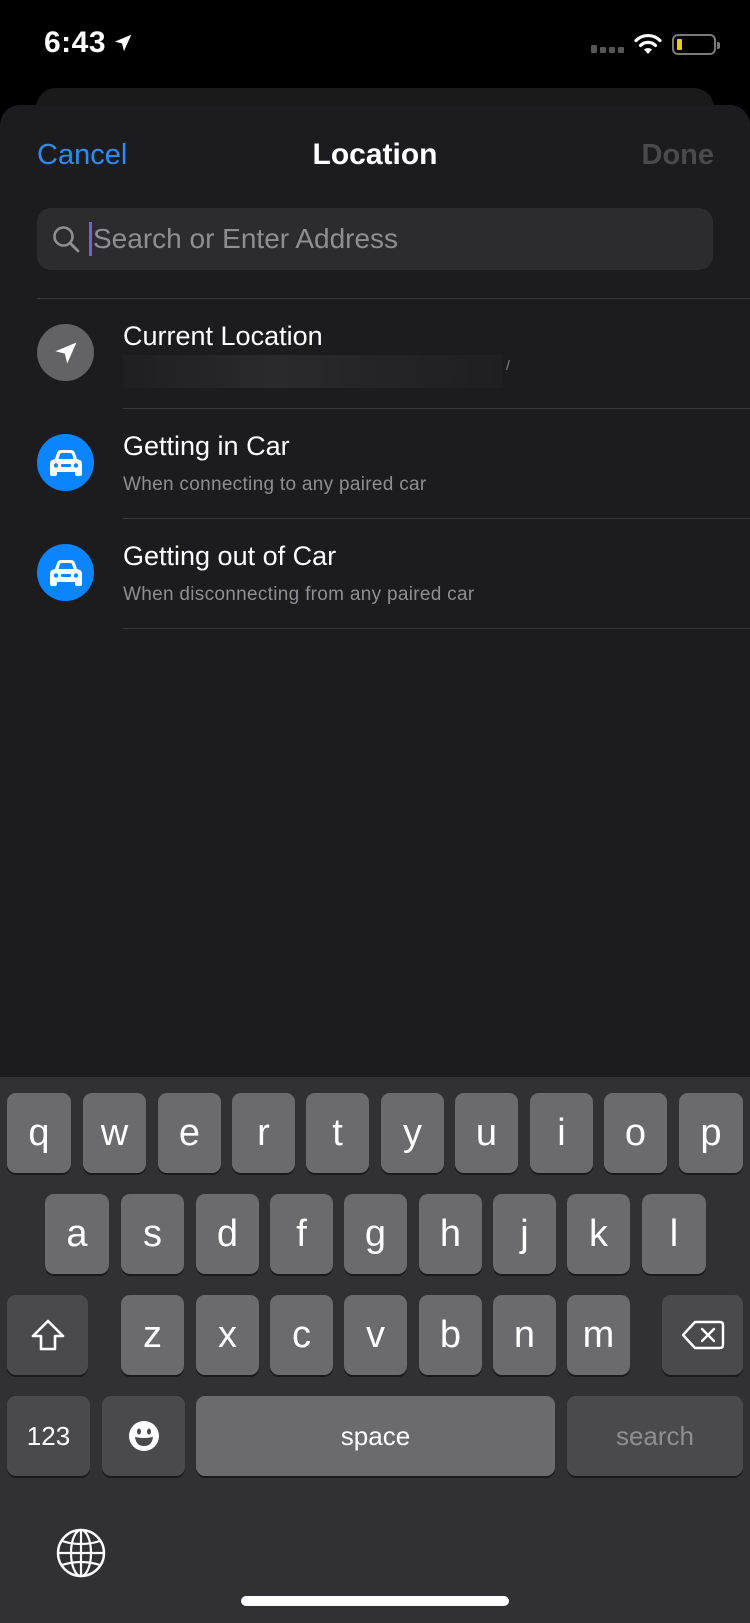 The width and height of the screenshot is (750, 1623). Describe the element at coordinates (227, 1234) in the screenshot. I see `key-d: d` at that location.